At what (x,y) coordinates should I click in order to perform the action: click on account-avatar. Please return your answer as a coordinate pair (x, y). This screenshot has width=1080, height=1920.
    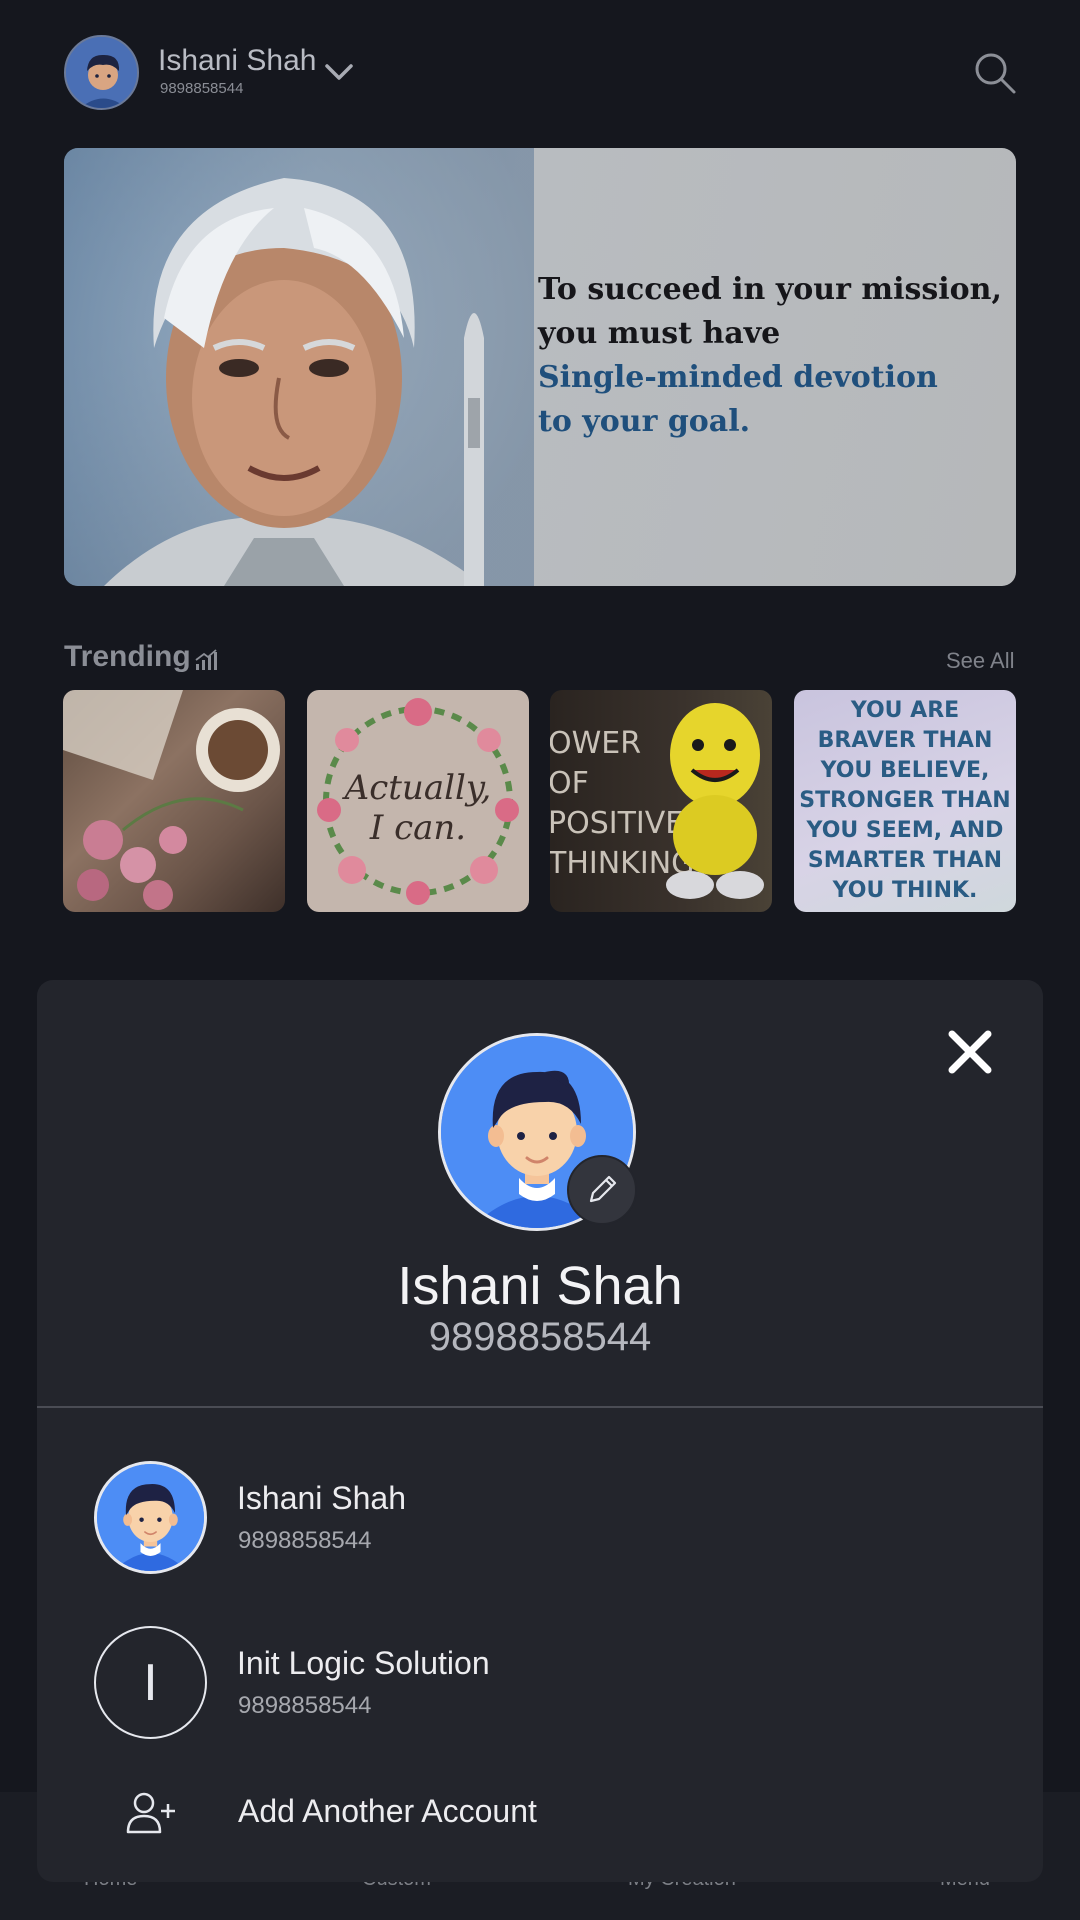
    Looking at the image, I should click on (150, 1517).